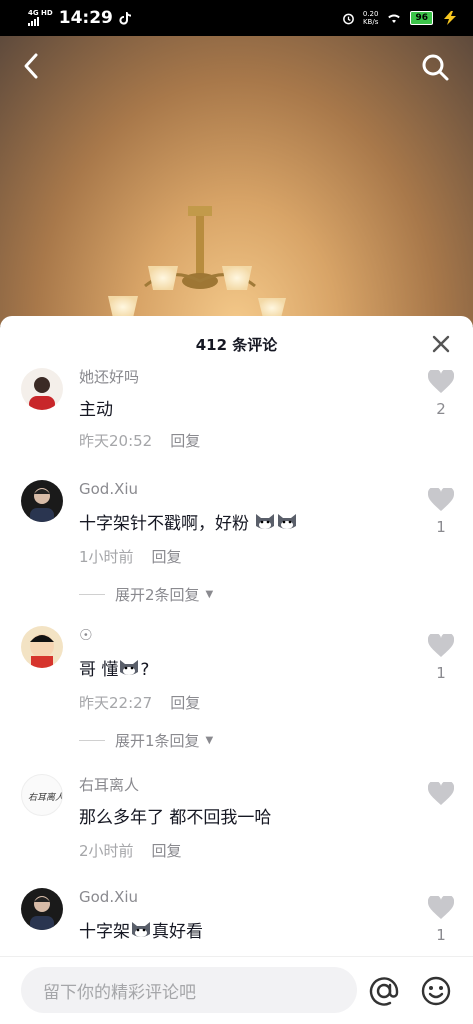 This screenshot has height=1024, width=473. Describe the element at coordinates (114, 670) in the screenshot. I see `comment-text: 哥 懂?` at that location.